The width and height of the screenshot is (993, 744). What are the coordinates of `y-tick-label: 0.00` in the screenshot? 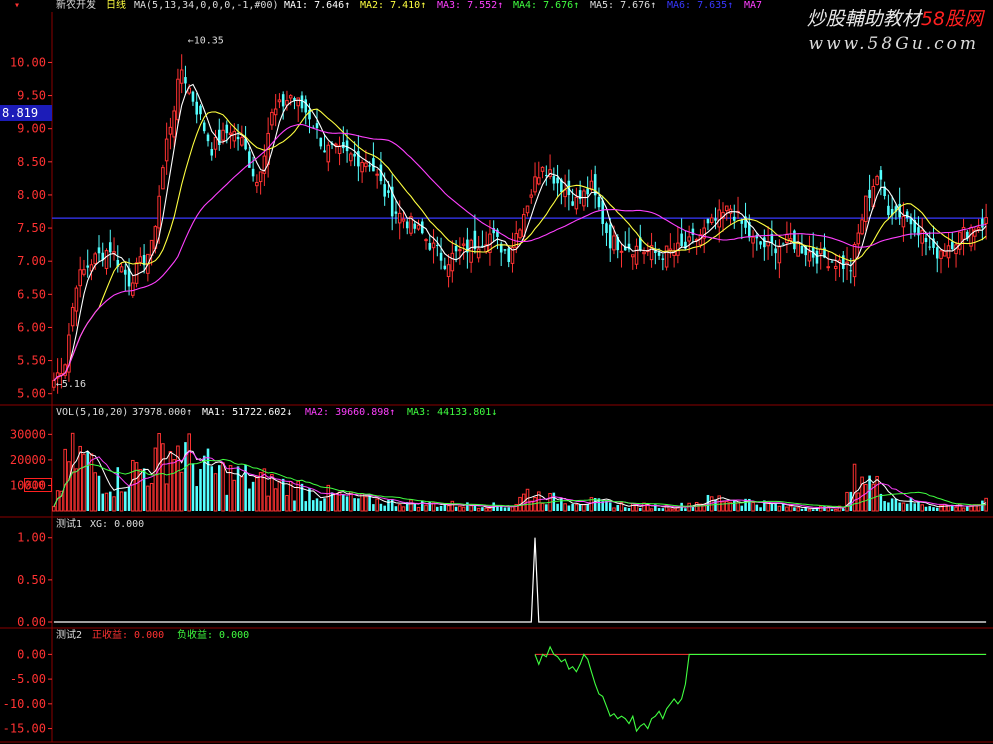 It's located at (31, 622).